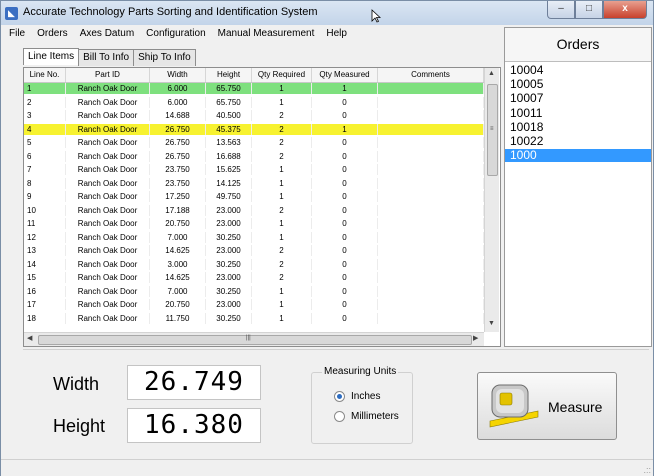  What do you see at coordinates (254, 223) in the screenshot?
I see `table-row: 11 Ranch Oak Door 20.750 23.000 1 0` at bounding box center [254, 223].